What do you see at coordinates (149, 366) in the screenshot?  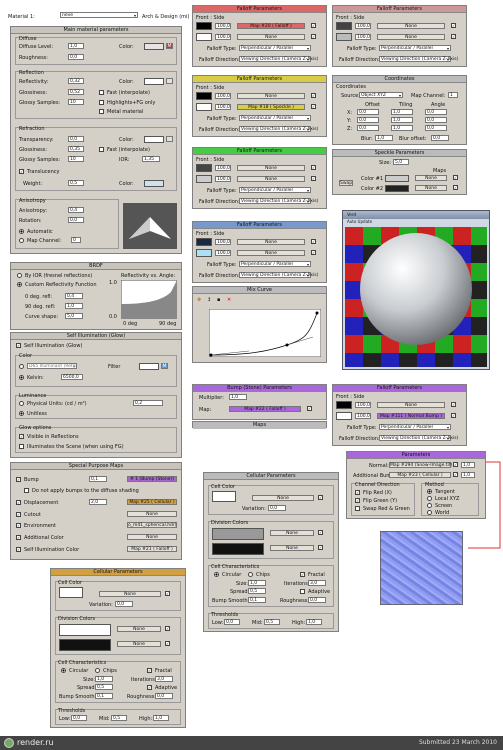 I see `filter-color-swatch` at bounding box center [149, 366].